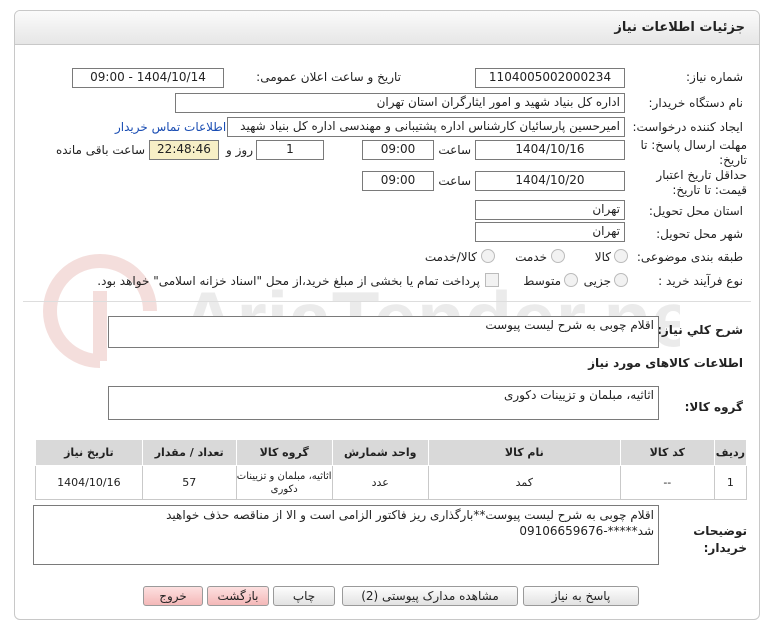 The height and width of the screenshot is (622, 761). What do you see at coordinates (328, 77) in the screenshot?
I see `announce-label: تاریخ و ساعت اعلان عمومی:` at bounding box center [328, 77].